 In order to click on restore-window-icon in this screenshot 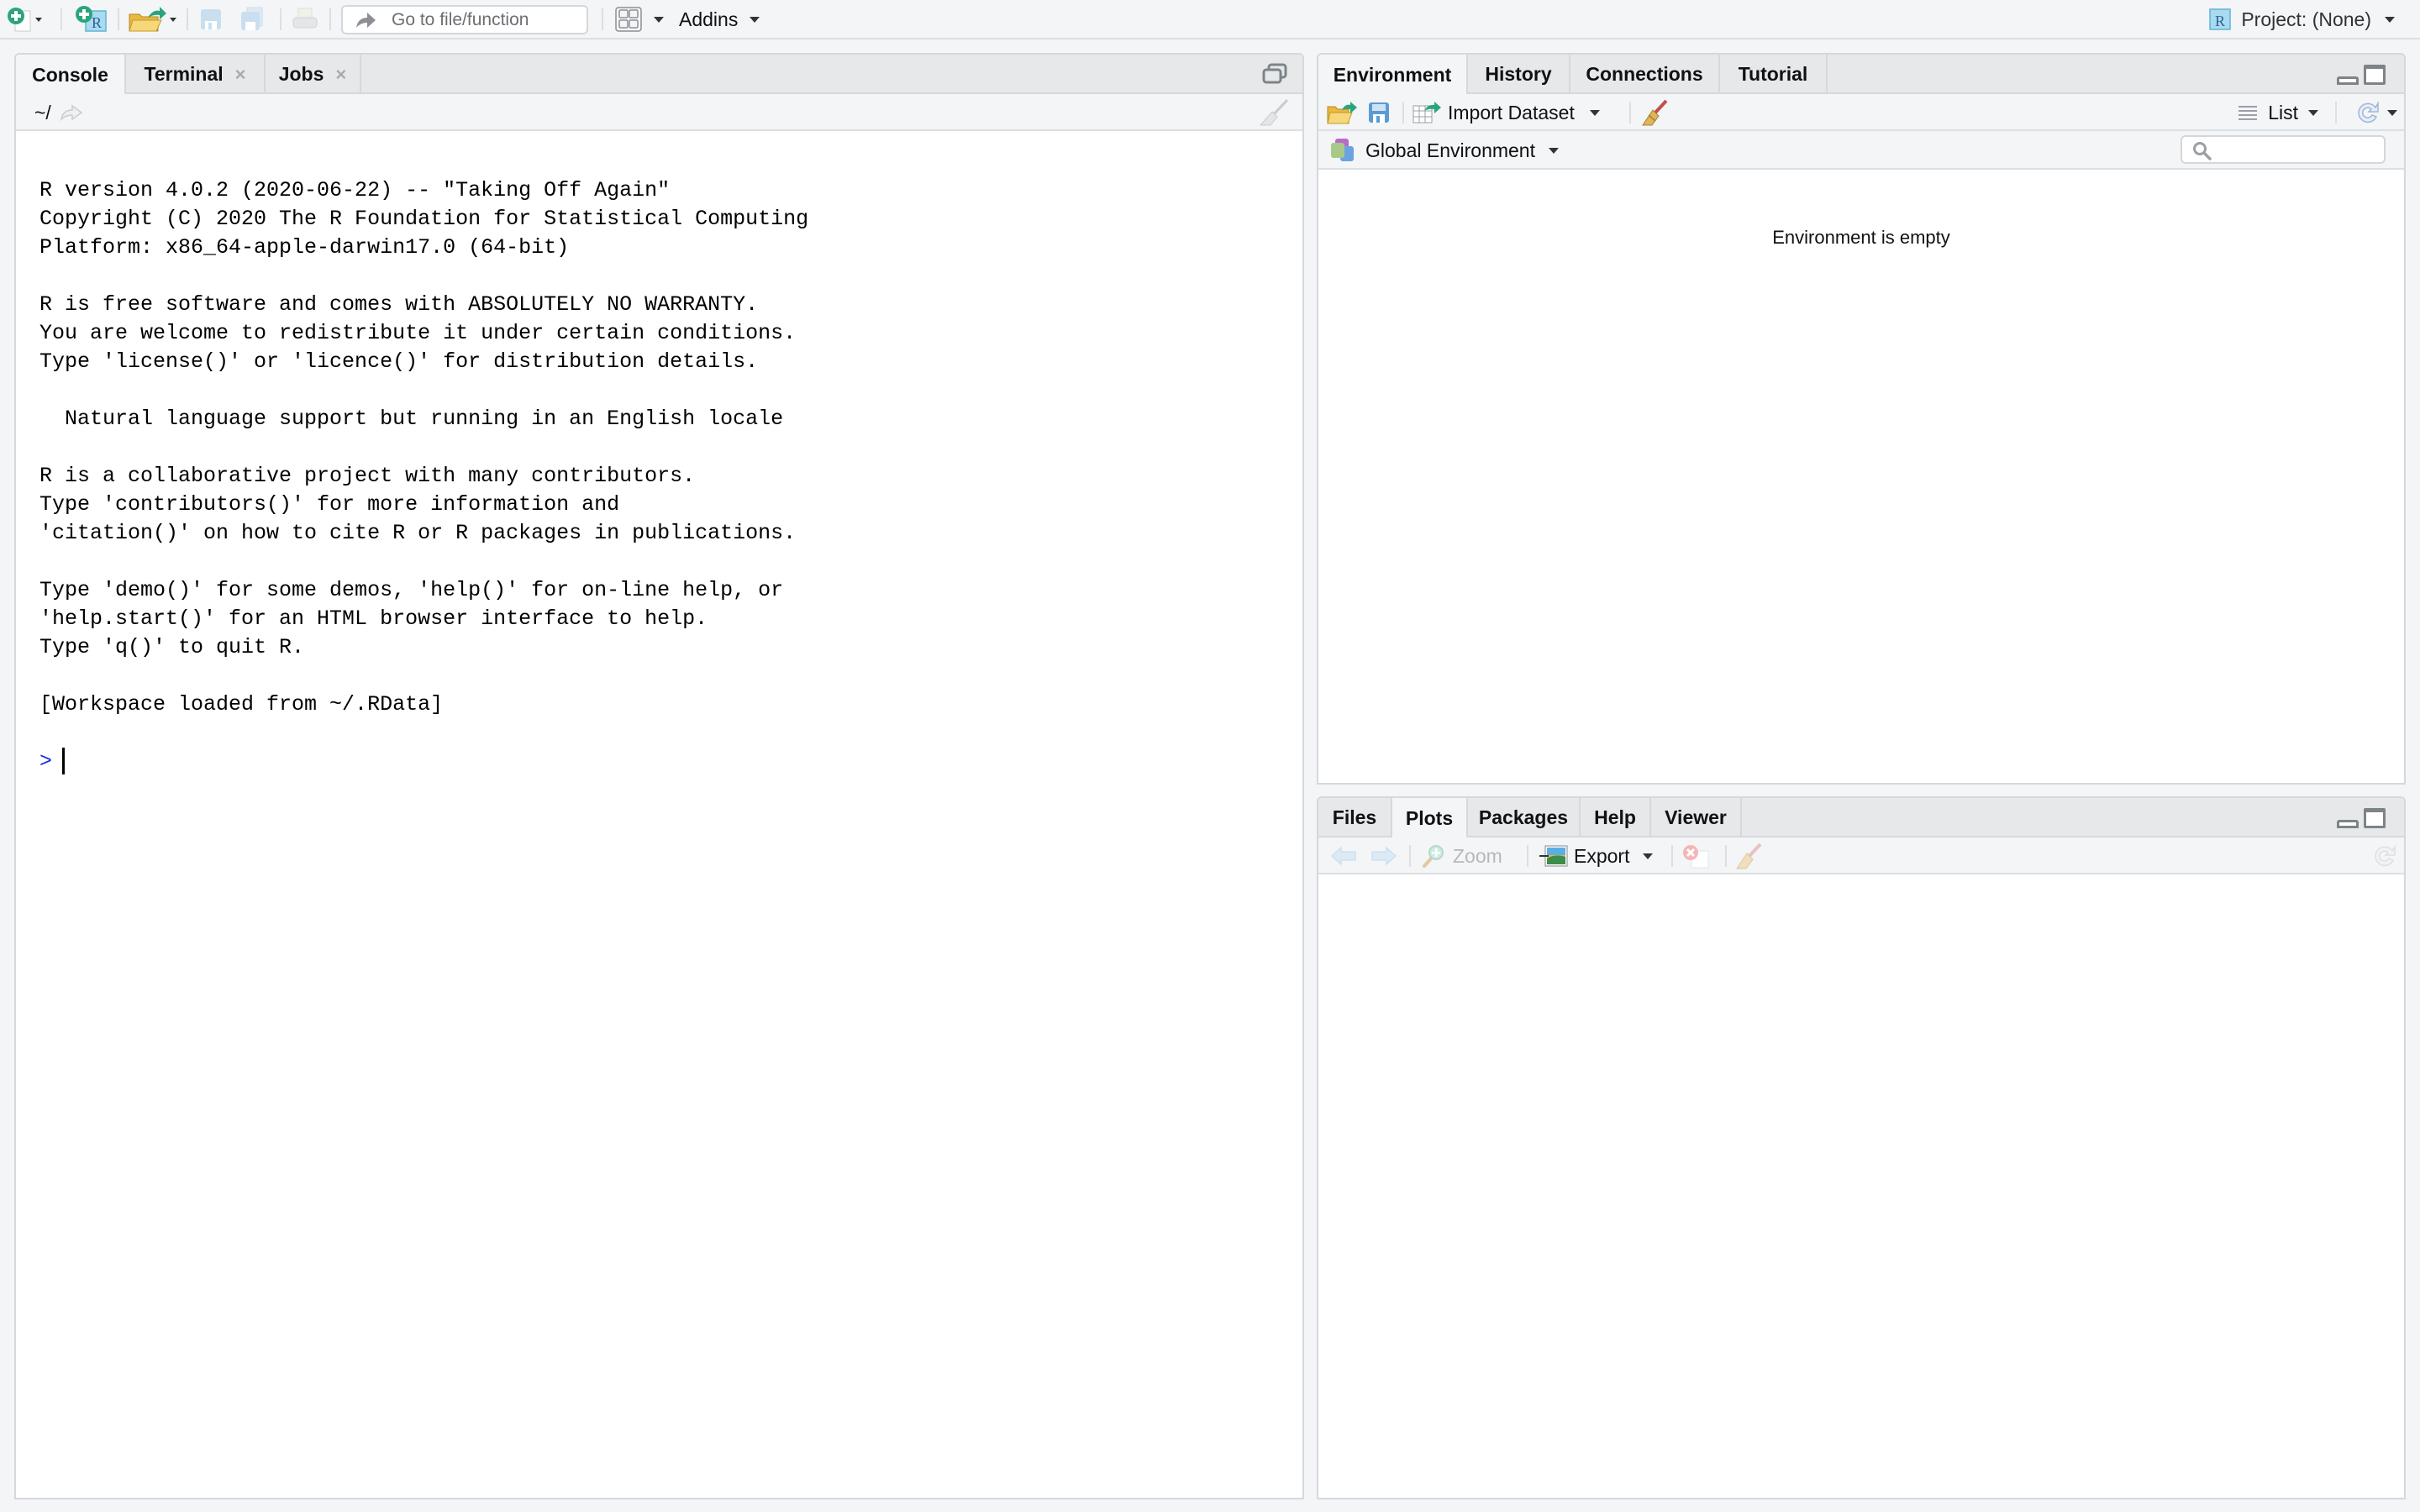, I will do `click(1274, 73)`.